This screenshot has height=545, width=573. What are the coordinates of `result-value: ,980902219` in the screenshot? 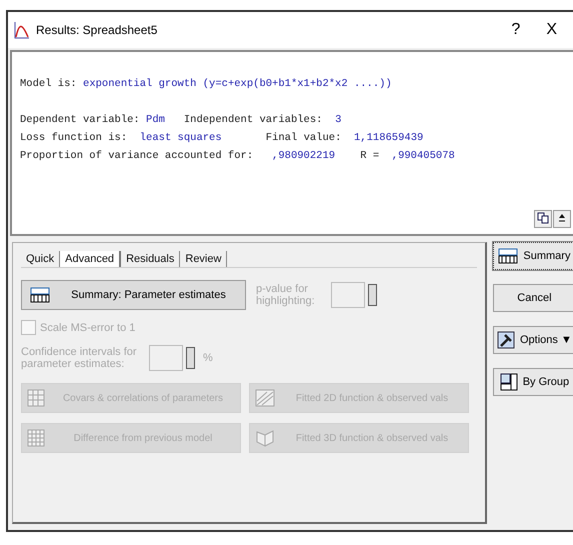 It's located at (304, 156).